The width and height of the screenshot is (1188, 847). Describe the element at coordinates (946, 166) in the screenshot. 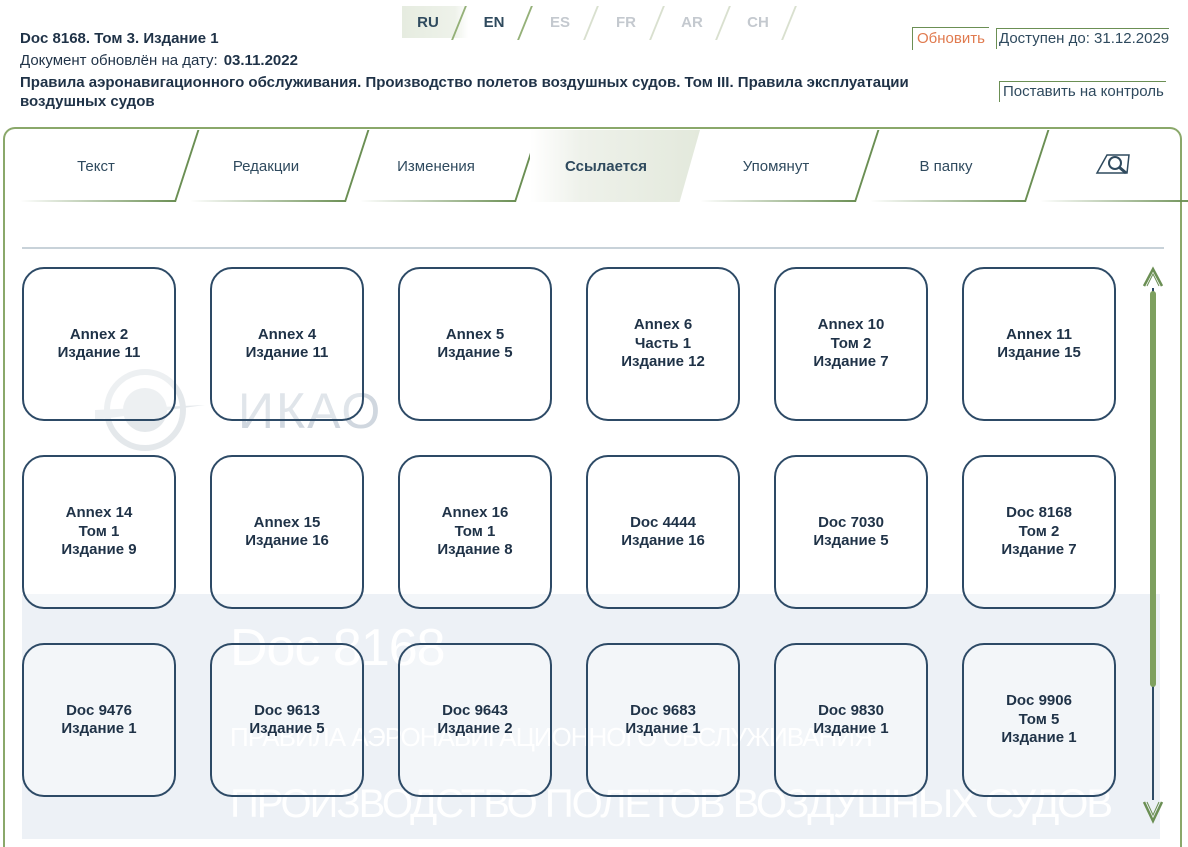

I see `tab-label: В папку` at that location.